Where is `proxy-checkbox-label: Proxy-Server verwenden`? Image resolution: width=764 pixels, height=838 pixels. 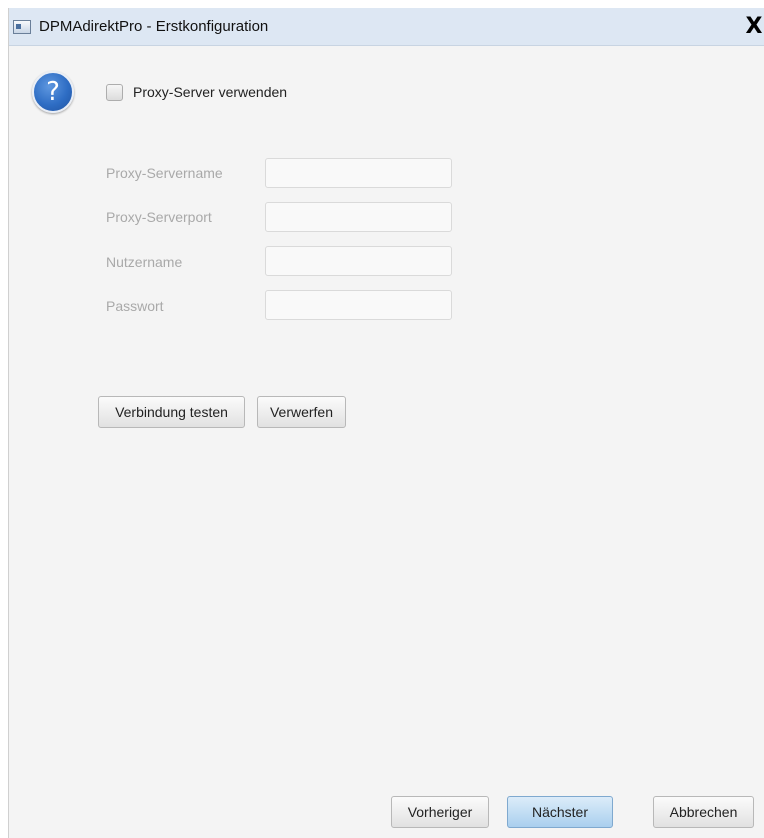
proxy-checkbox-label: Proxy-Server verwenden is located at coordinates (210, 92).